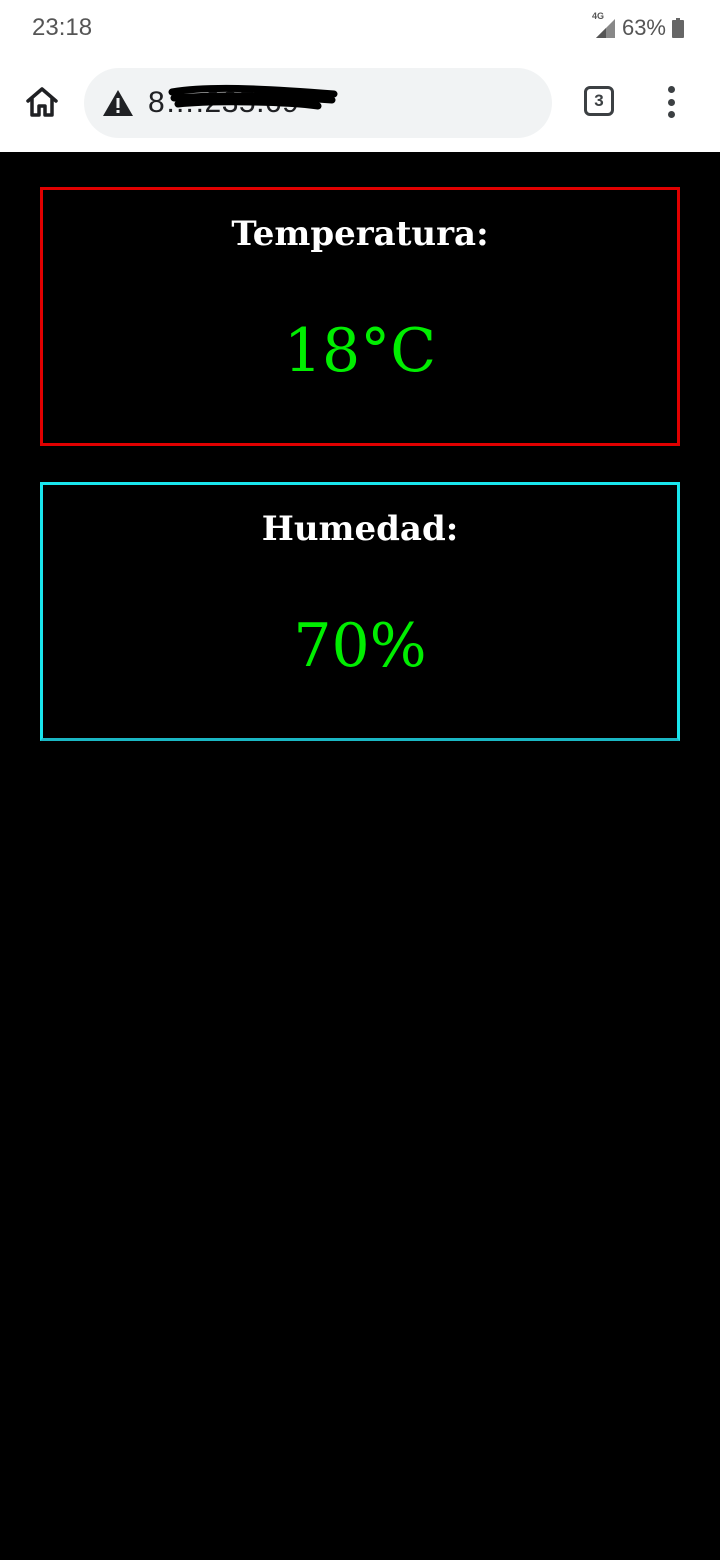 Image resolution: width=720 pixels, height=1560 pixels. I want to click on battery-icon, so click(678, 28).